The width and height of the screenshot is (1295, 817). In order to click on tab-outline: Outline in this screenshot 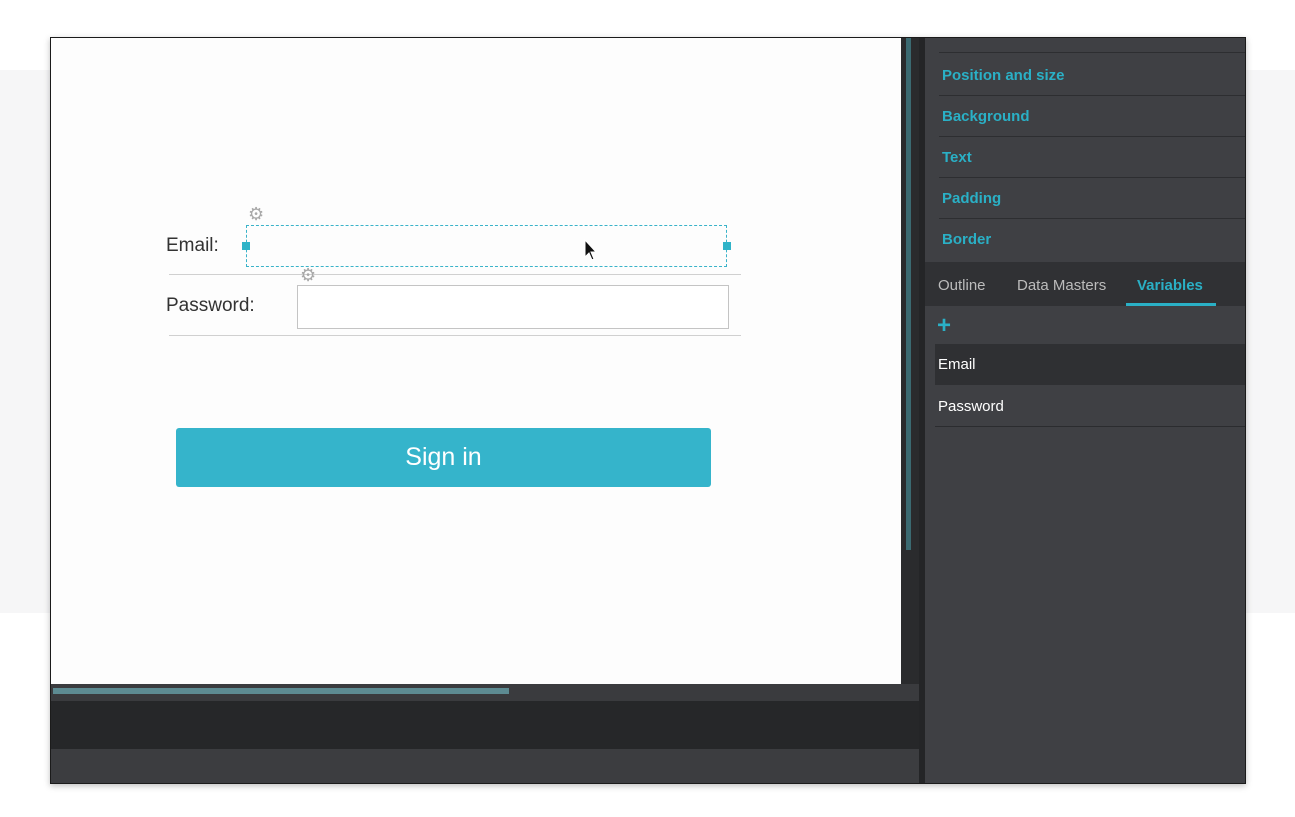, I will do `click(962, 284)`.